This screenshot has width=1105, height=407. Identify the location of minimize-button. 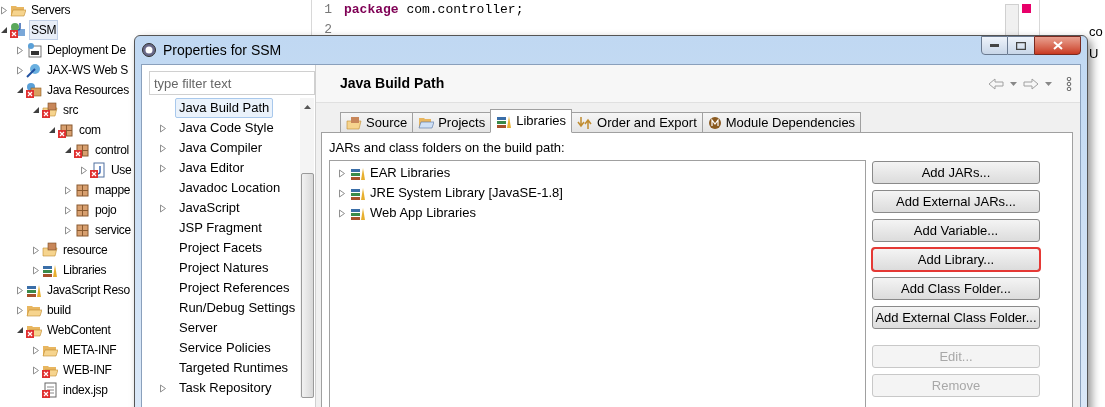
(994, 45).